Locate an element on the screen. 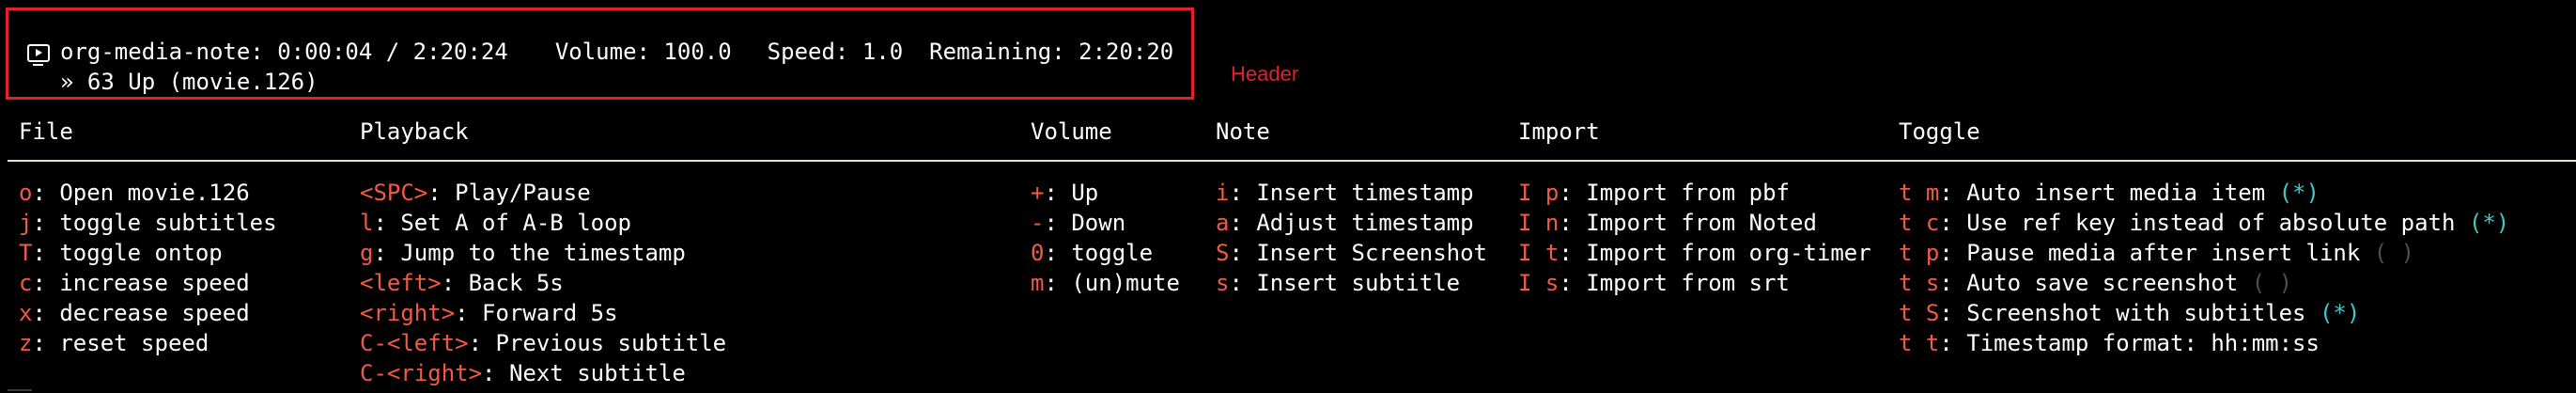 The height and width of the screenshot is (393, 2576). toggle-auto-save-screenshot: t s: Auto save screenshot ( ) is located at coordinates (2204, 283).